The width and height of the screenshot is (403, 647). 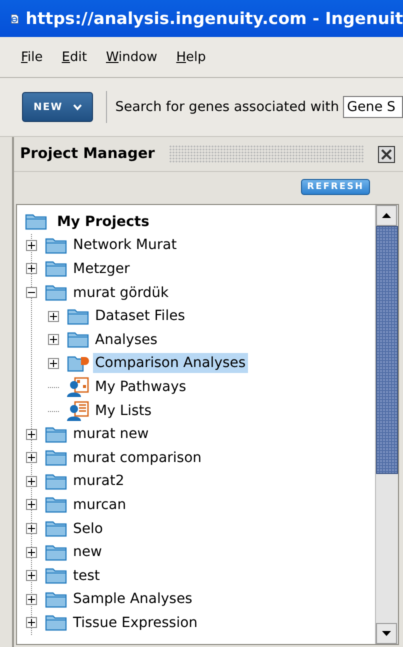 I want to click on tree-item: murcan, so click(x=99, y=504).